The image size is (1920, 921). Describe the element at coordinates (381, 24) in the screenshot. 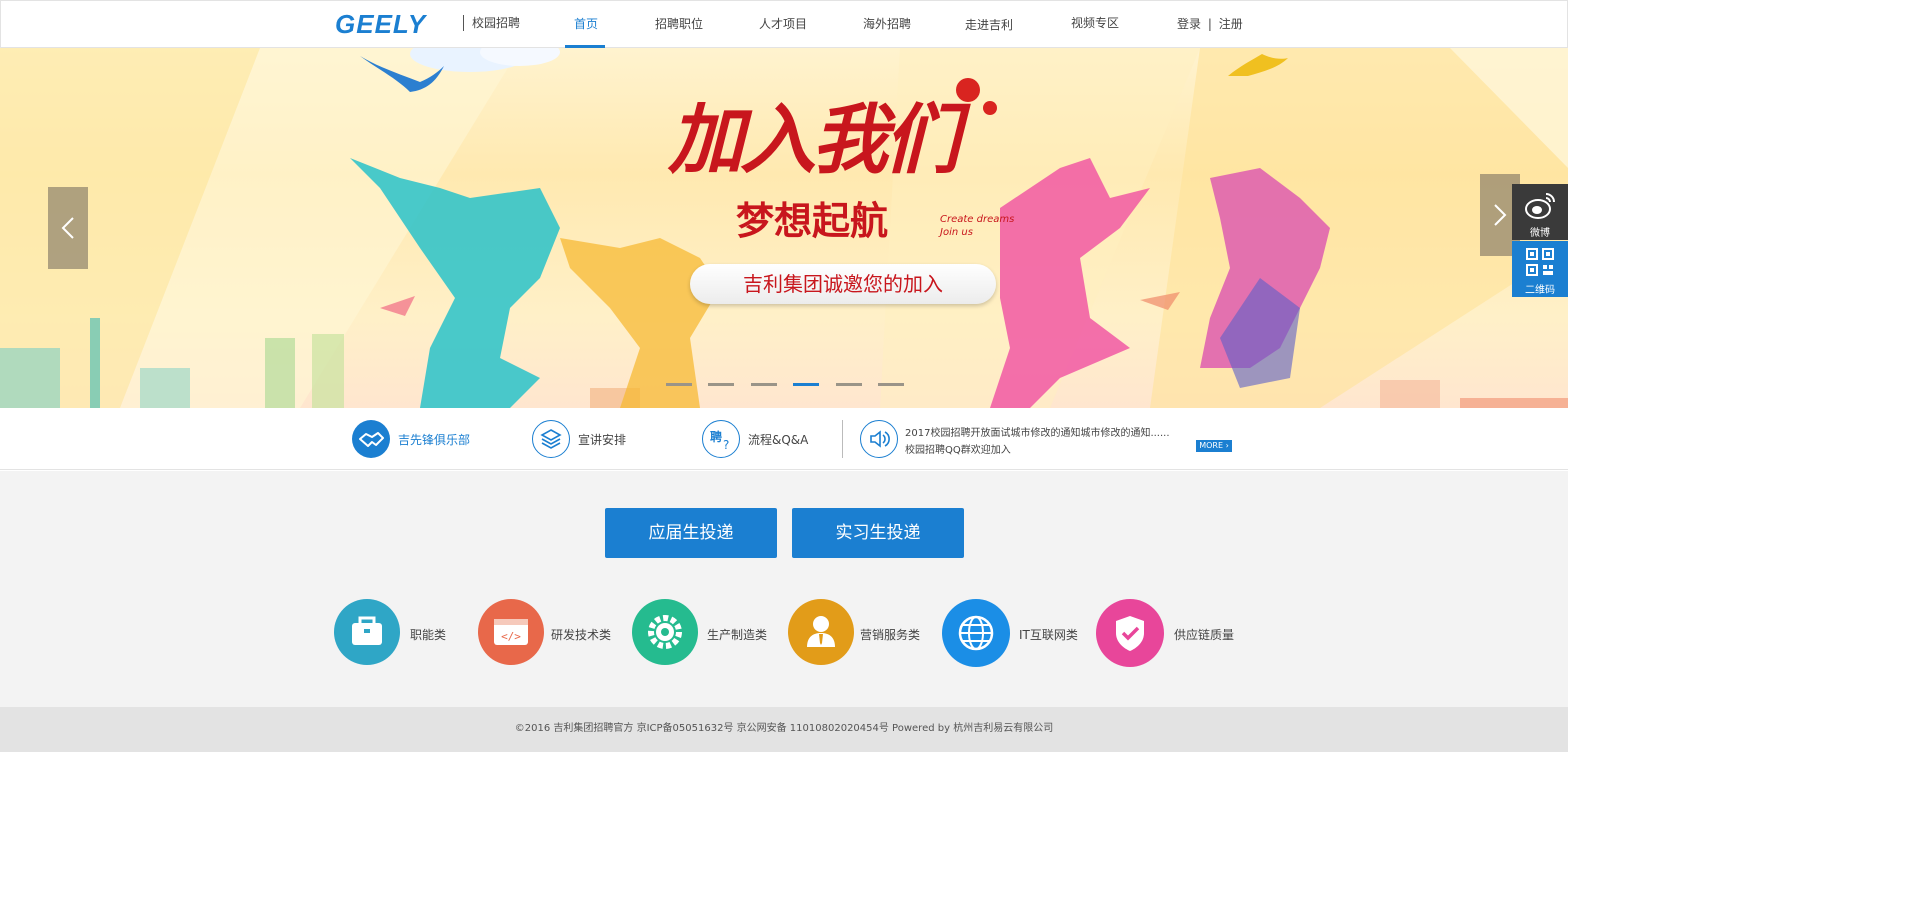

I see `logo-text: GEELY` at that location.